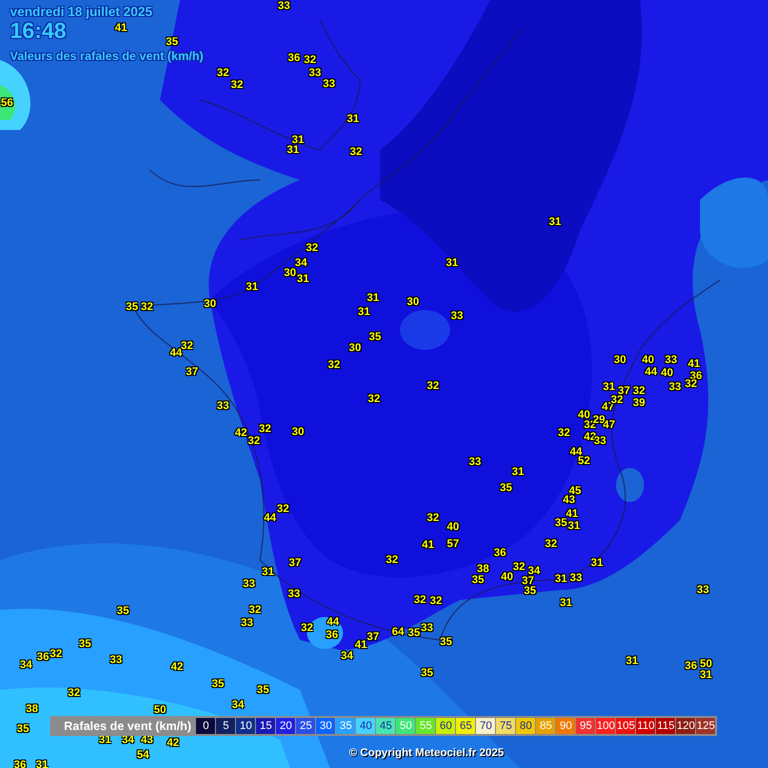 This screenshot has height=768, width=768. What do you see at coordinates (386, 726) in the screenshot?
I see `legend-swatch: 45` at bounding box center [386, 726].